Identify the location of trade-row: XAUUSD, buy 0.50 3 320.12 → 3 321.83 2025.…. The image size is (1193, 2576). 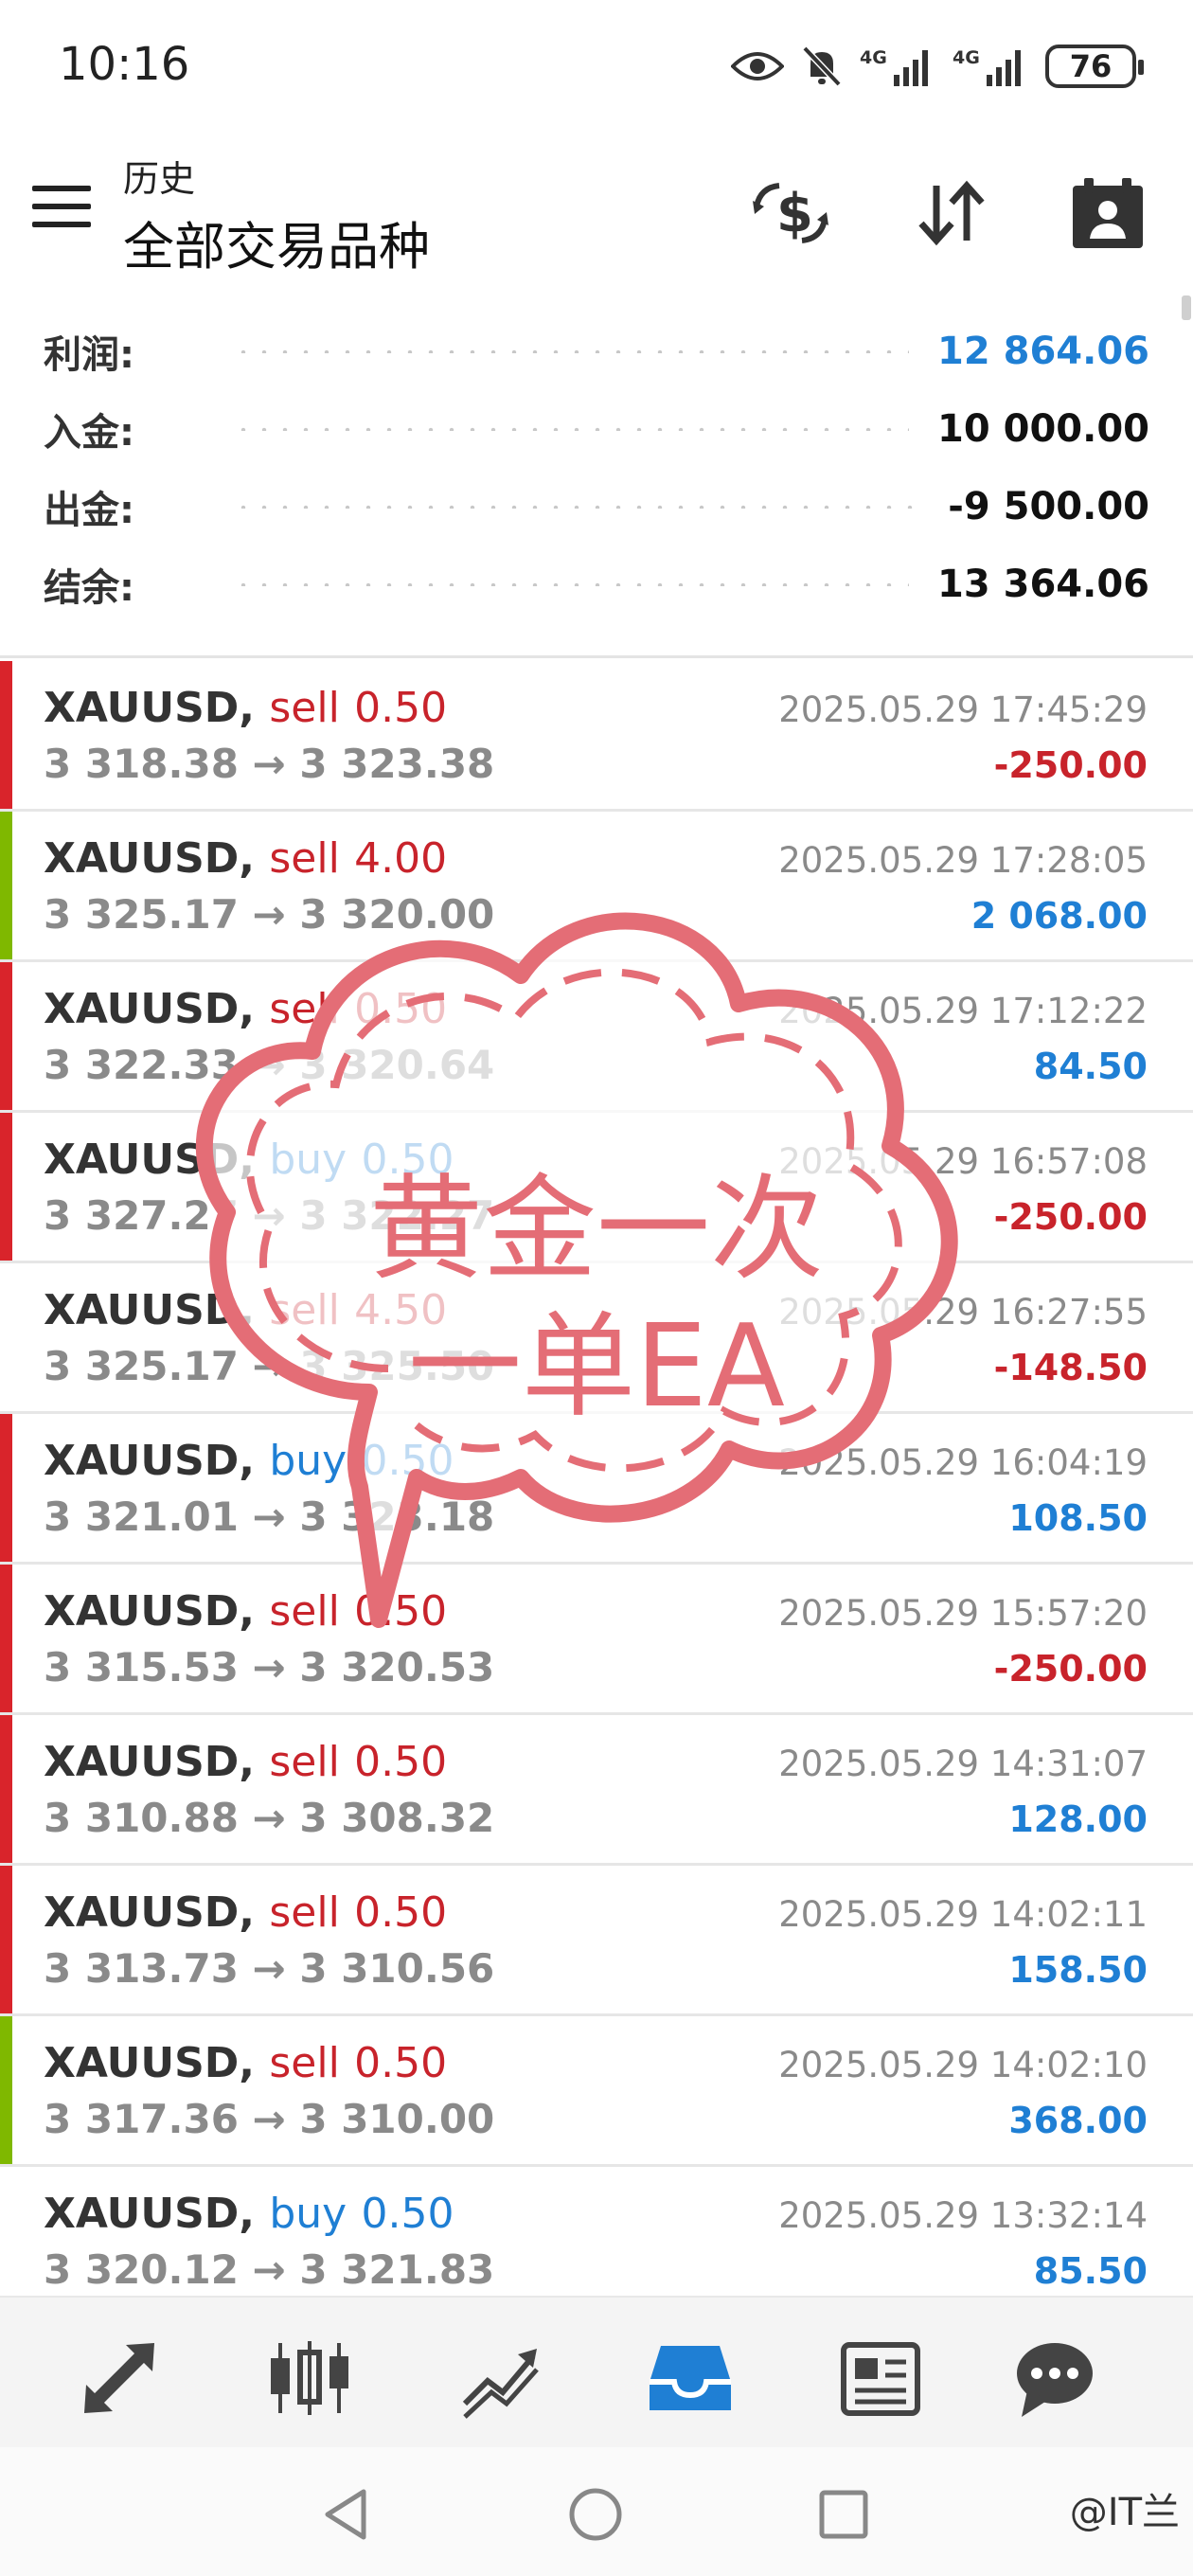
(596, 2231).